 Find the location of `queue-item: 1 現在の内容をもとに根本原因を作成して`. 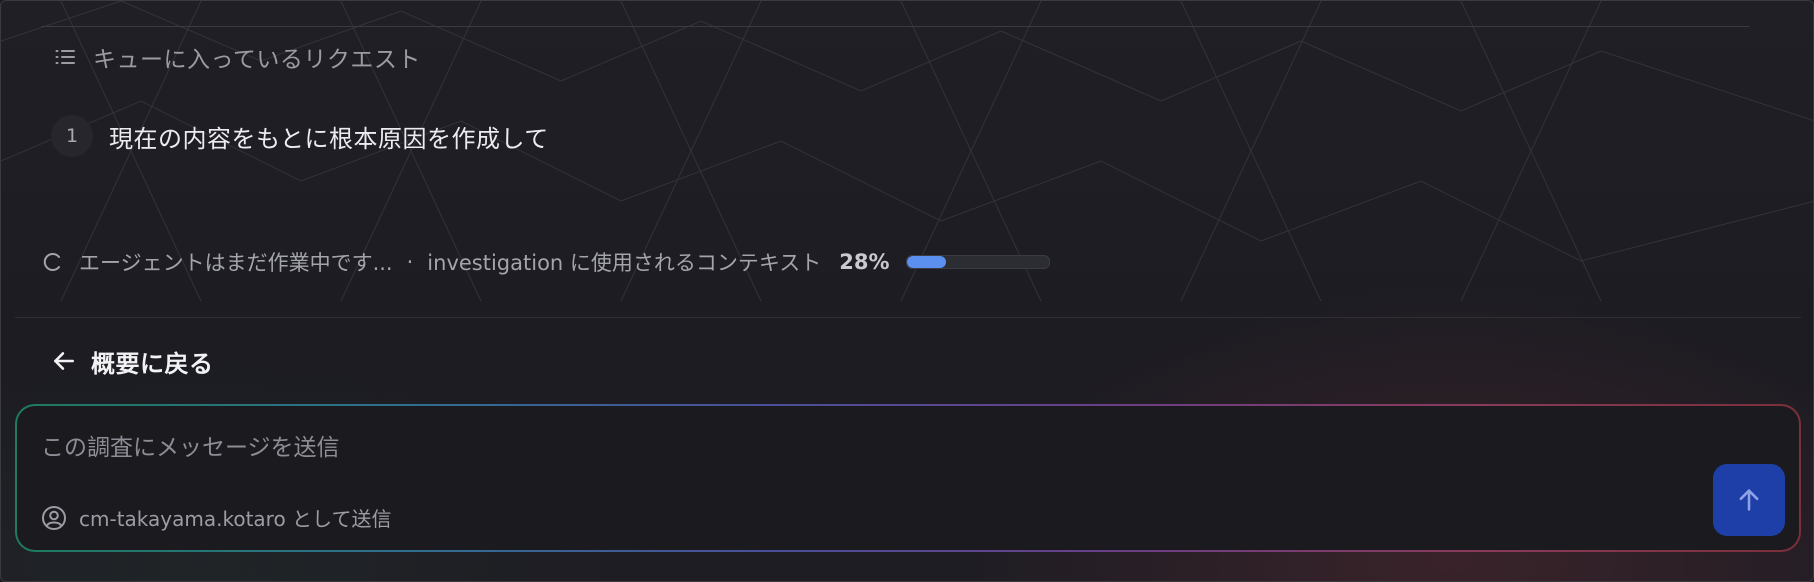

queue-item: 1 現在の内容をもとに根本原因を作成して is located at coordinates (300, 136).